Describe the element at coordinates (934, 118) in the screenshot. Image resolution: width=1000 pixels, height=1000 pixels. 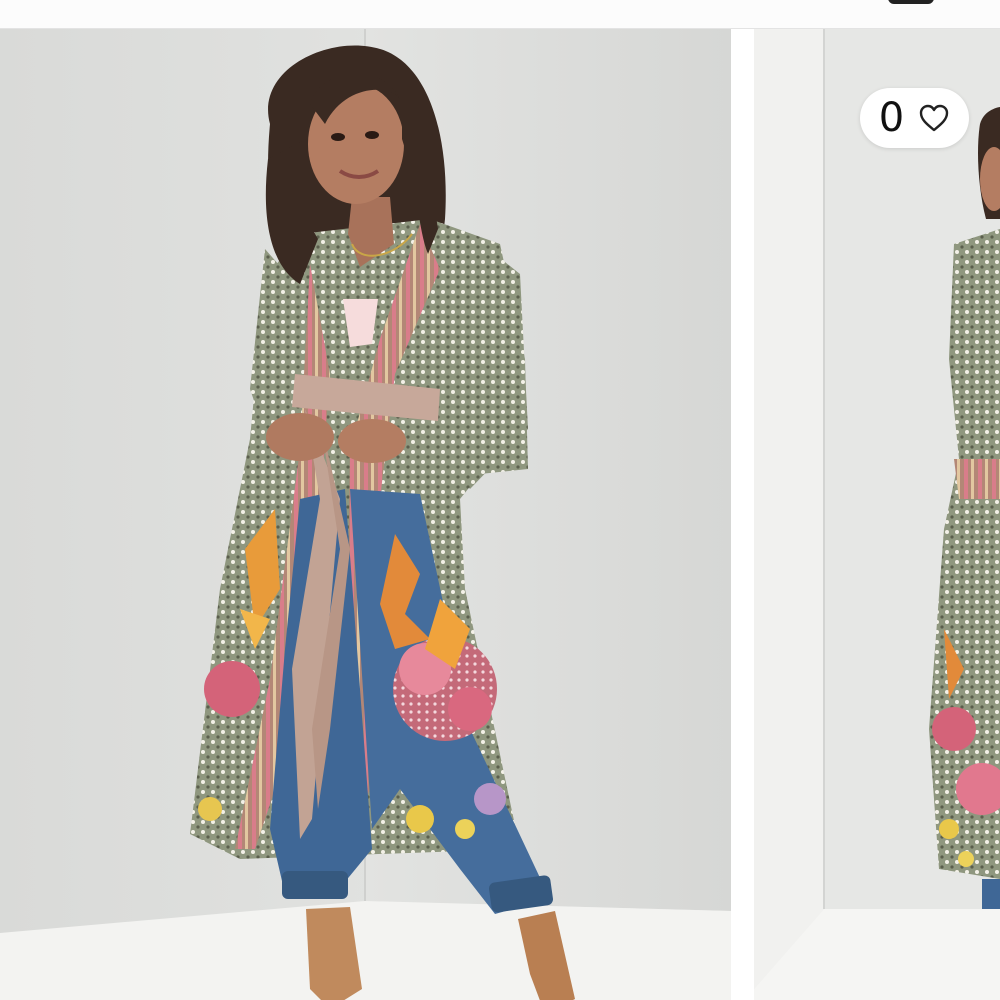
I see `heart-outline-icon` at that location.